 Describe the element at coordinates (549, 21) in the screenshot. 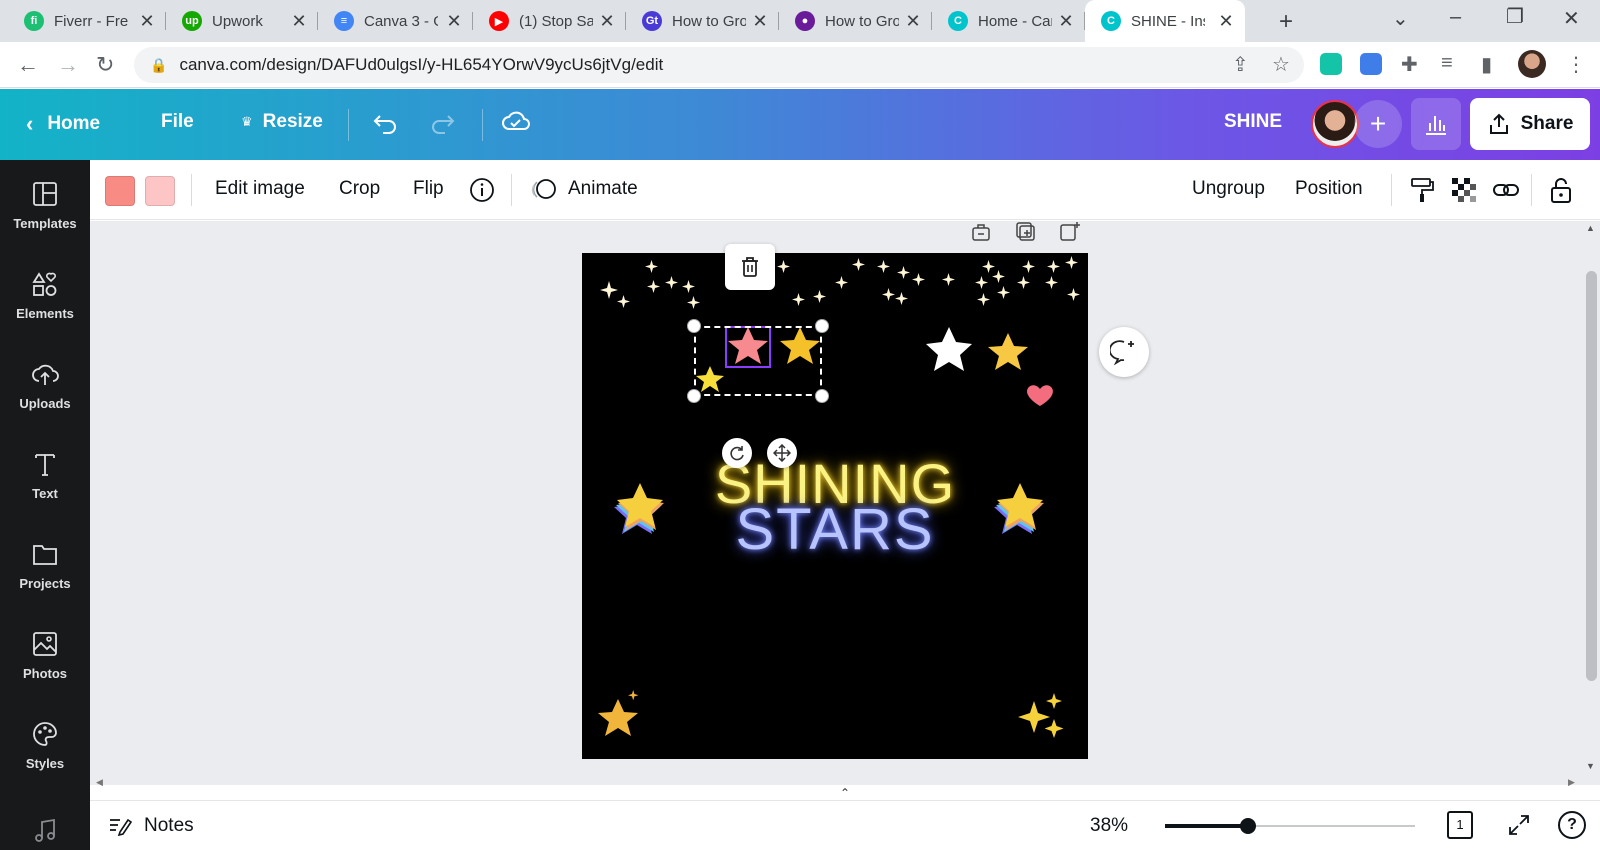

I see `browser-tab: ▶ (1) Stop Saying ✕` at that location.